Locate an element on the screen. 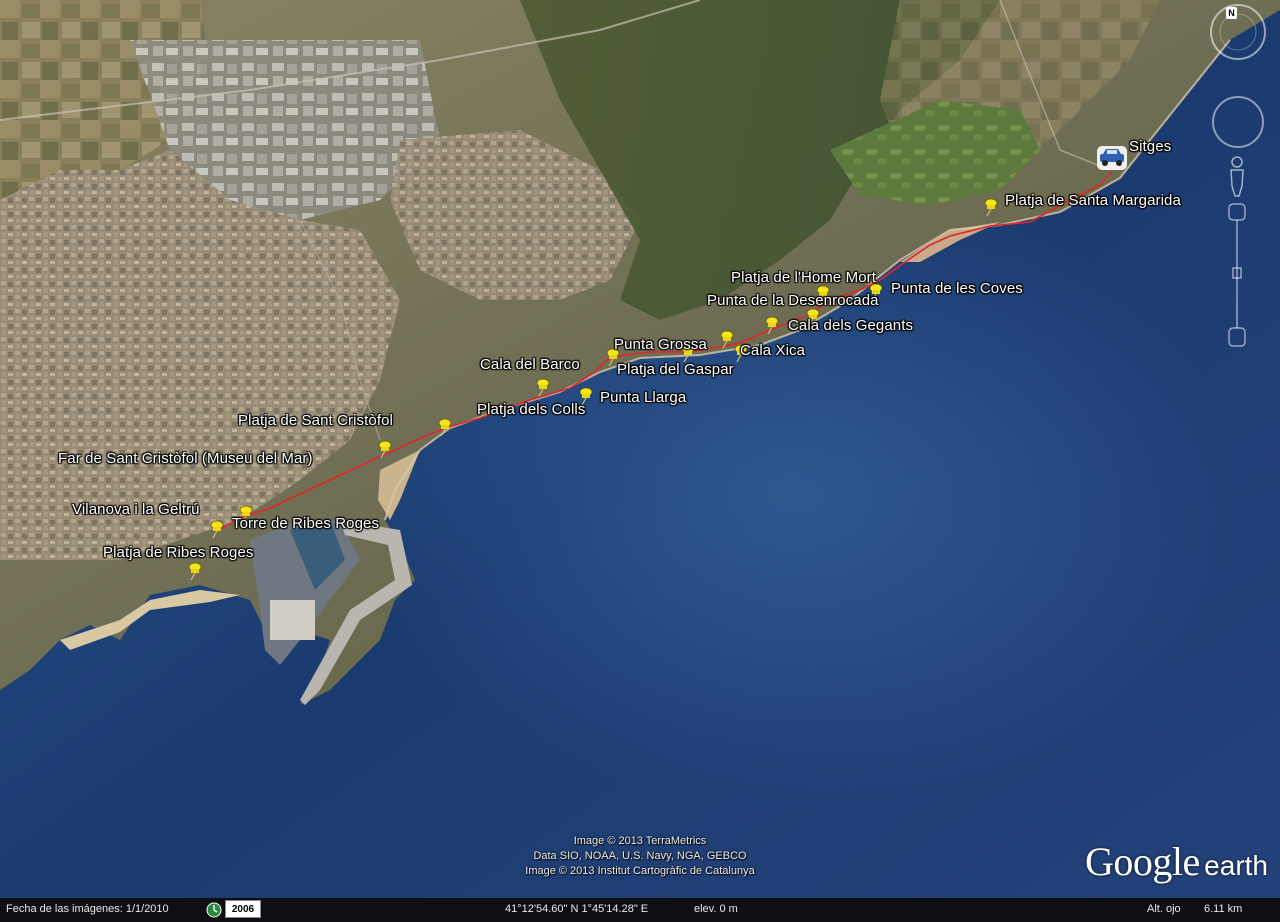 The width and height of the screenshot is (1280, 922). google-earth-logo: Google earth is located at coordinates (1176, 861).